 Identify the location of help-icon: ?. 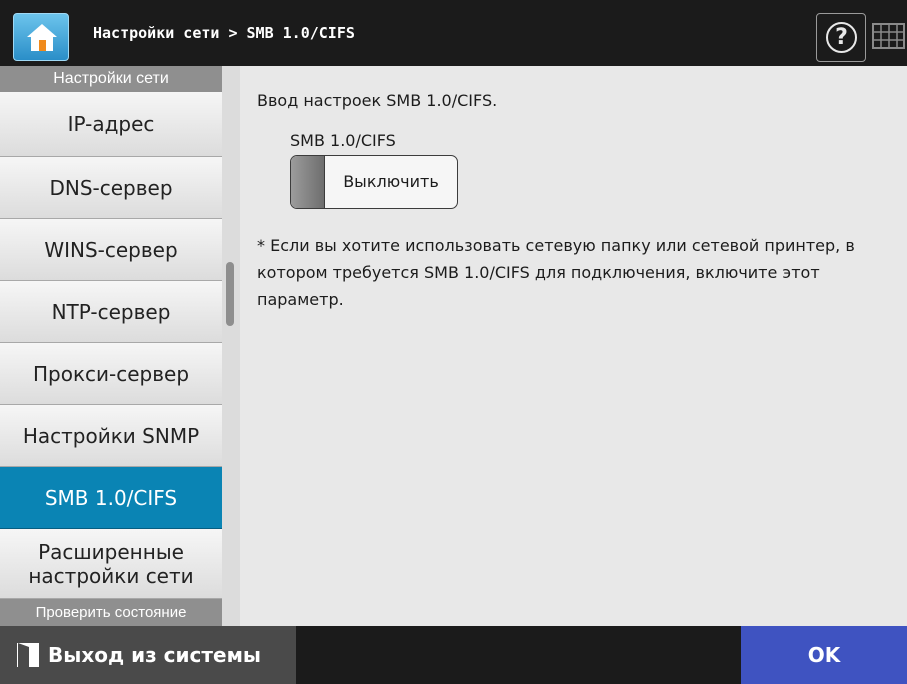
(841, 37).